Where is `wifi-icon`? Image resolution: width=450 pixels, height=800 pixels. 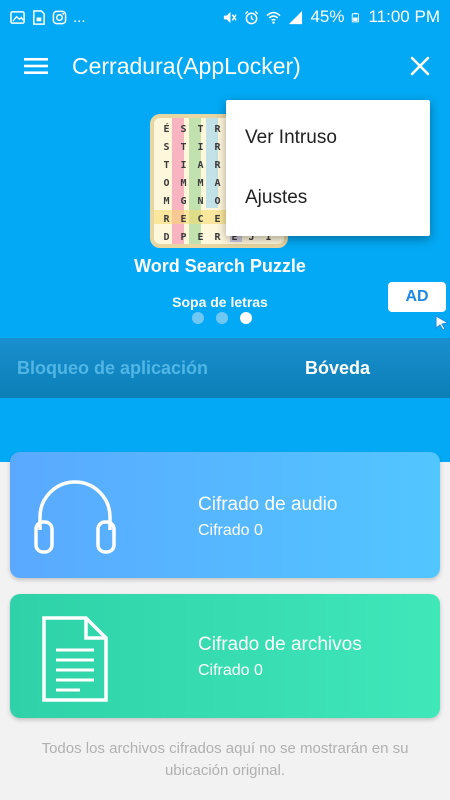
wifi-icon is located at coordinates (274, 17).